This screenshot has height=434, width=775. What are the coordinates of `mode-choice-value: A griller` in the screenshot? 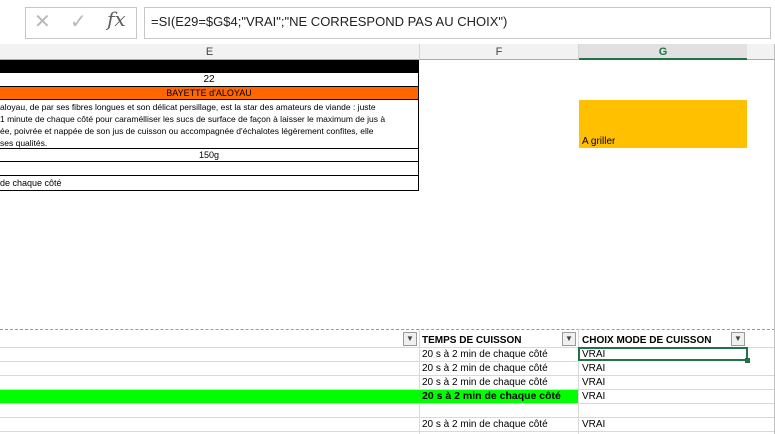 It's located at (599, 141).